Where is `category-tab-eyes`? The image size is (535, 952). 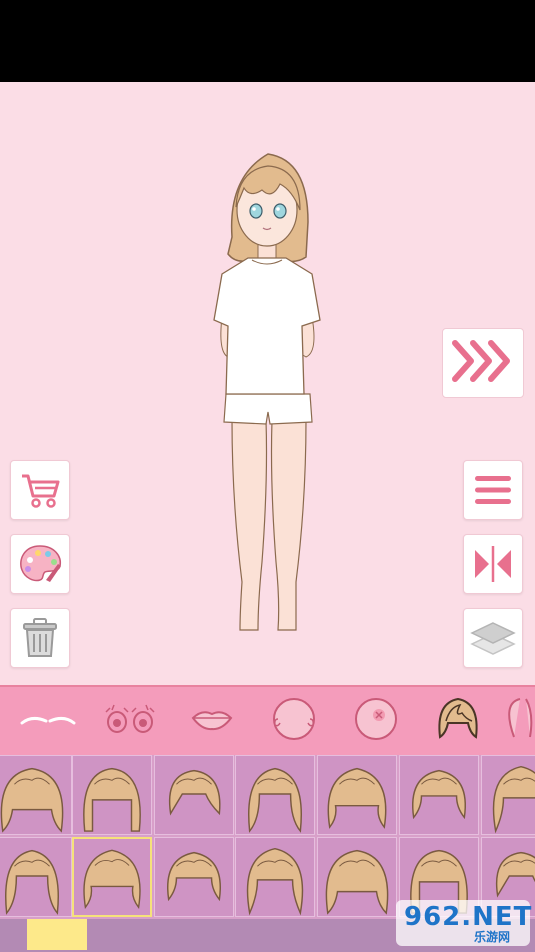 category-tab-eyes is located at coordinates (130, 721).